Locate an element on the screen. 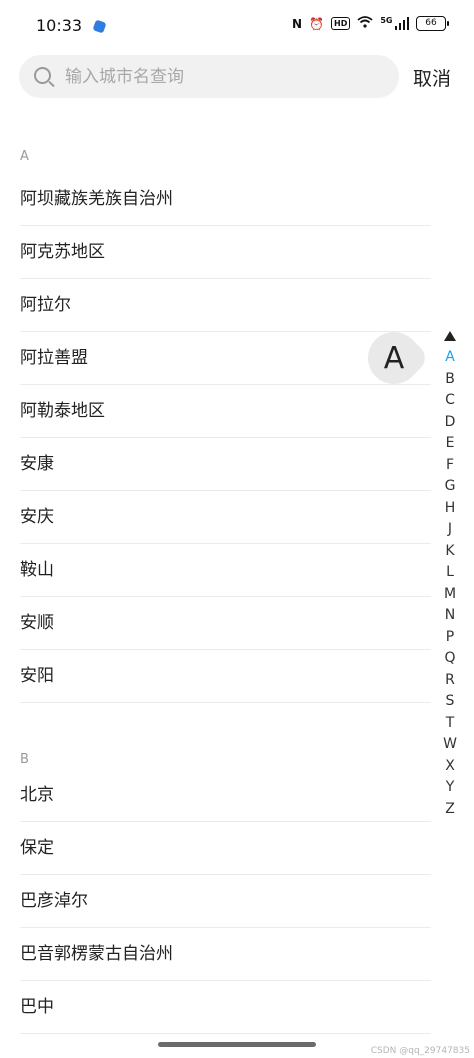 The width and height of the screenshot is (474, 1058). index-letter-w: W is located at coordinates (450, 744).